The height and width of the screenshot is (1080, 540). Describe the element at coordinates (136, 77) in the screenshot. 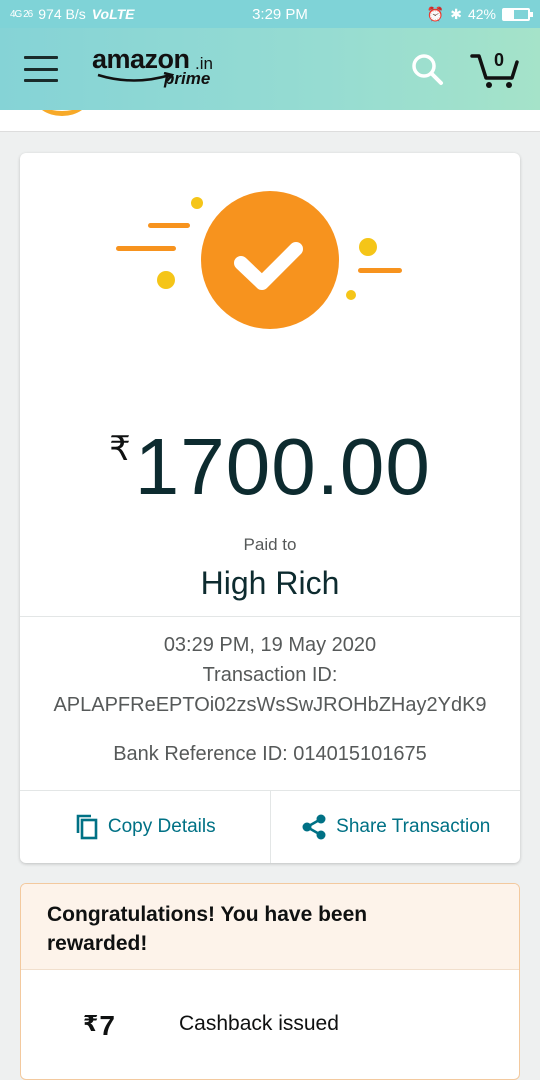

I see `smile-arrow-icon` at that location.